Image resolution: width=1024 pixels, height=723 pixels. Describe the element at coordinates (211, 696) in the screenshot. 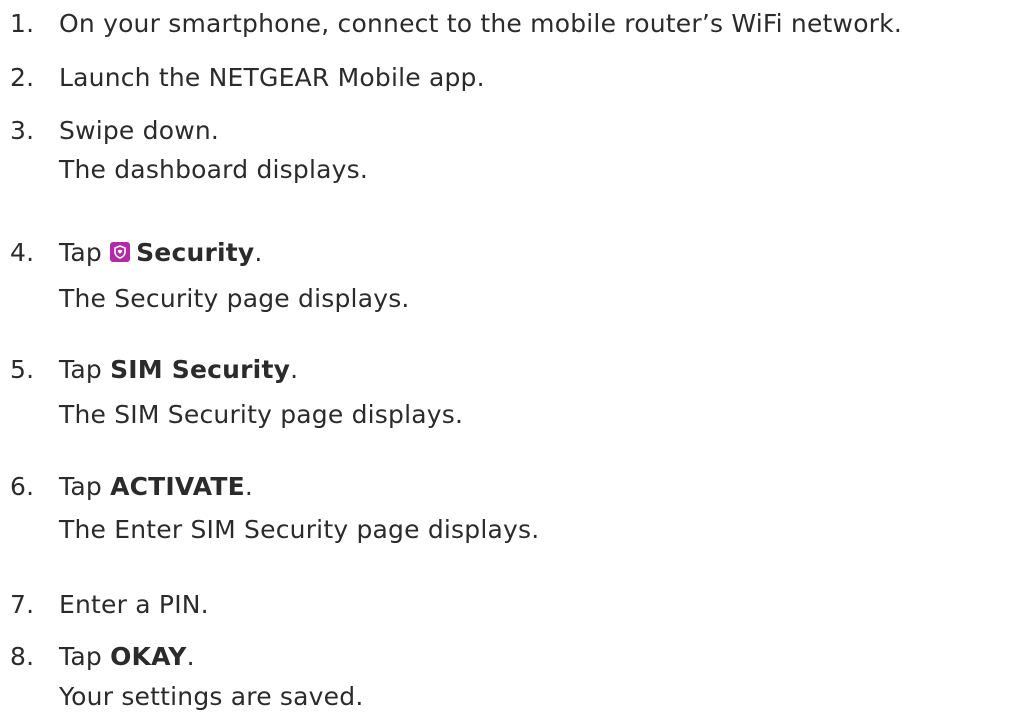

I see `step-result: Your settings are saved.` at that location.